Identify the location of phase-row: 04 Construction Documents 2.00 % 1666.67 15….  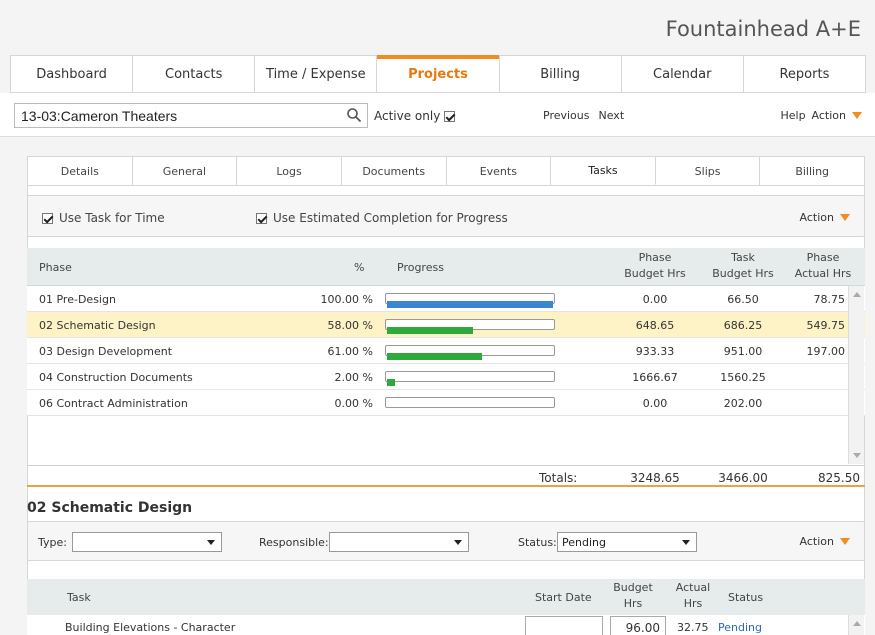
(446, 377).